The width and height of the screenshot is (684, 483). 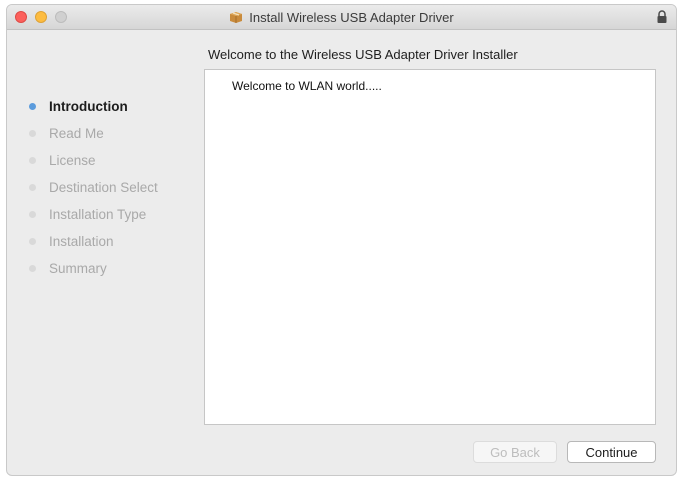 I want to click on step-label: Installation Type, so click(x=98, y=214).